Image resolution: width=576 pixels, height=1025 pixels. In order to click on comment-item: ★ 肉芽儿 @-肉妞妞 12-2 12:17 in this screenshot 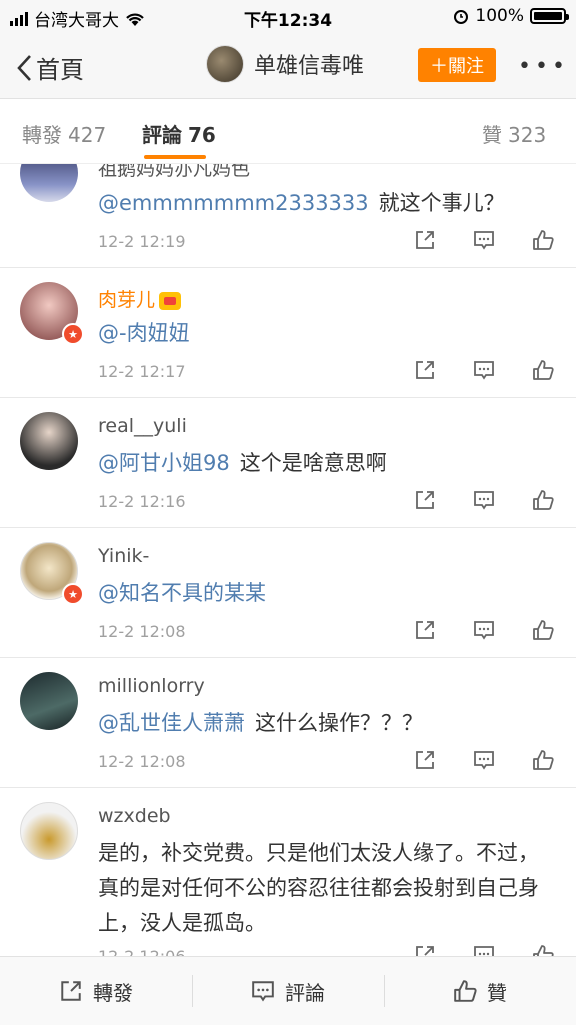, I will do `click(288, 332)`.